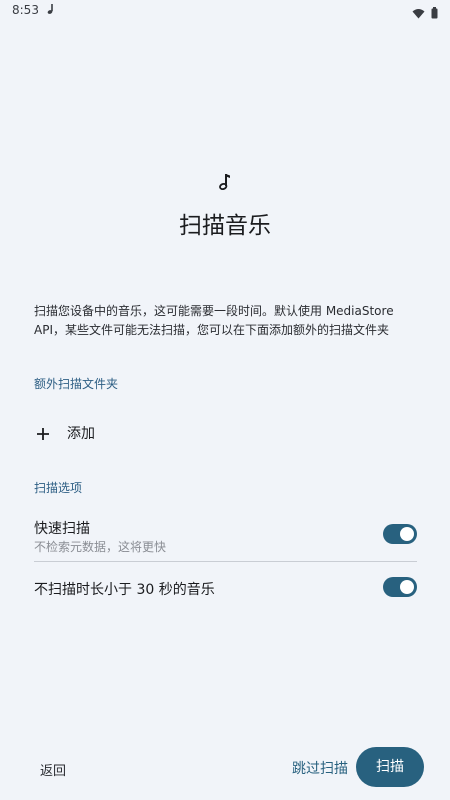 This screenshot has width=450, height=800. Describe the element at coordinates (320, 768) in the screenshot. I see `skip-scan-button: 跳过扫描` at that location.